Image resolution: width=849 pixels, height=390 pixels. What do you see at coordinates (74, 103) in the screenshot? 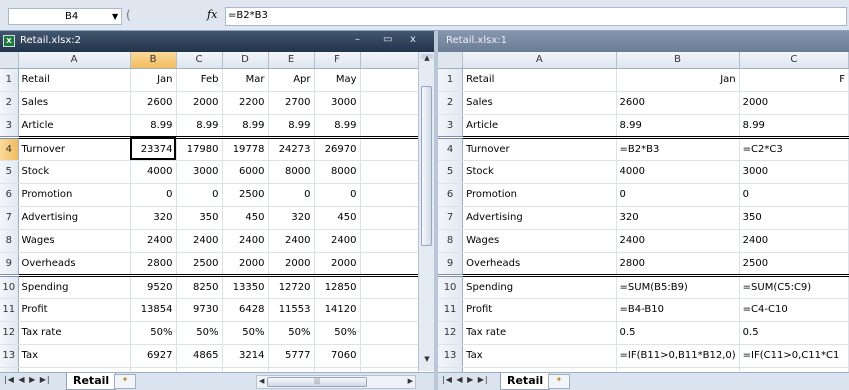
I see `cell: Sales` at bounding box center [74, 103].